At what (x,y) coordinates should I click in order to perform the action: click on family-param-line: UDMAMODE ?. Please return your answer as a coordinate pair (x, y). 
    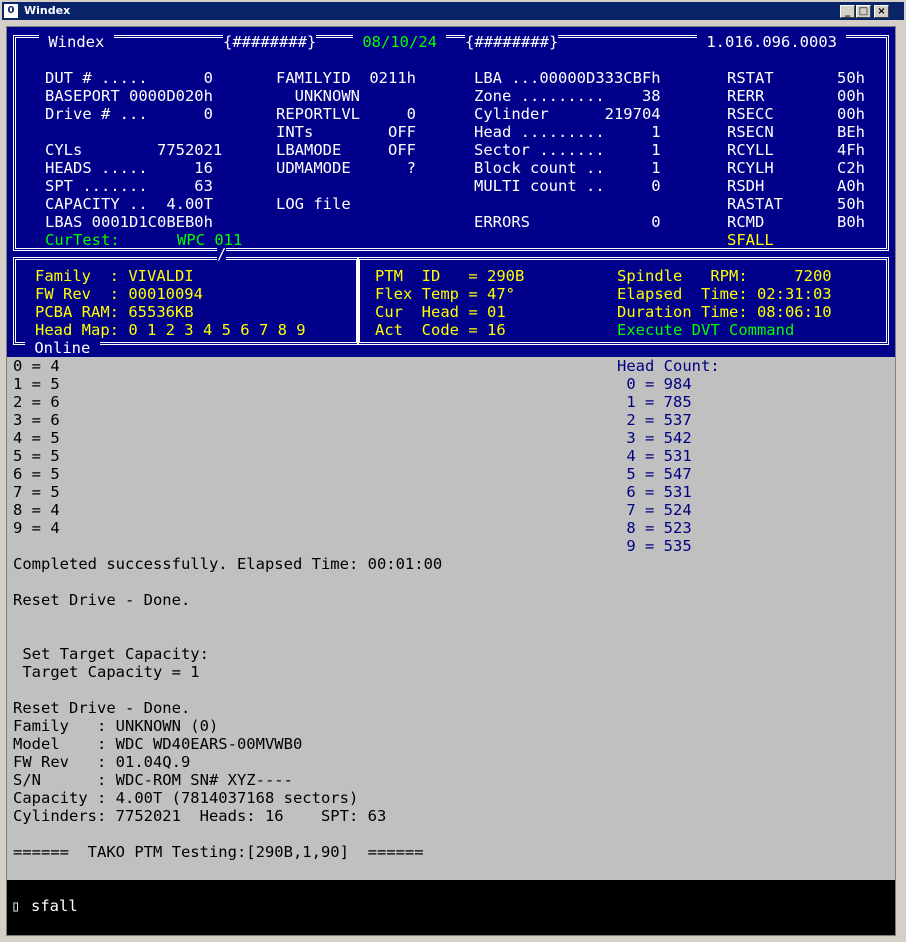
    Looking at the image, I should click on (346, 168).